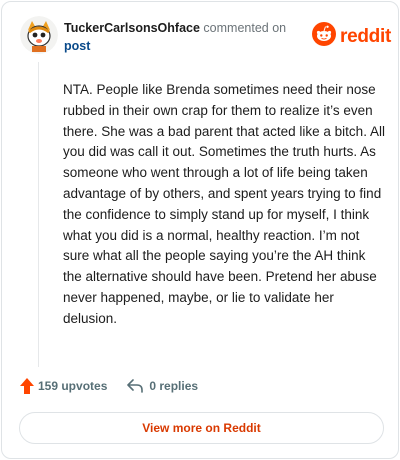 The height and width of the screenshot is (460, 400). What do you see at coordinates (38, 214) in the screenshot?
I see `thread-line` at bounding box center [38, 214].